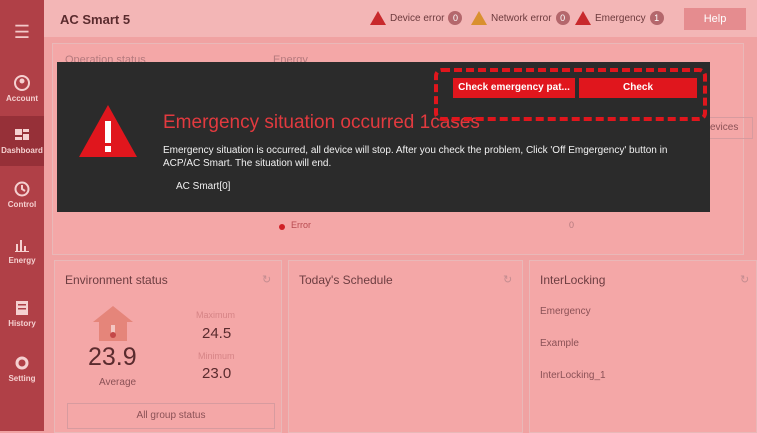 This screenshot has width=757, height=433. Describe the element at coordinates (22, 246) in the screenshot. I see `energy-chart-icon` at that location.